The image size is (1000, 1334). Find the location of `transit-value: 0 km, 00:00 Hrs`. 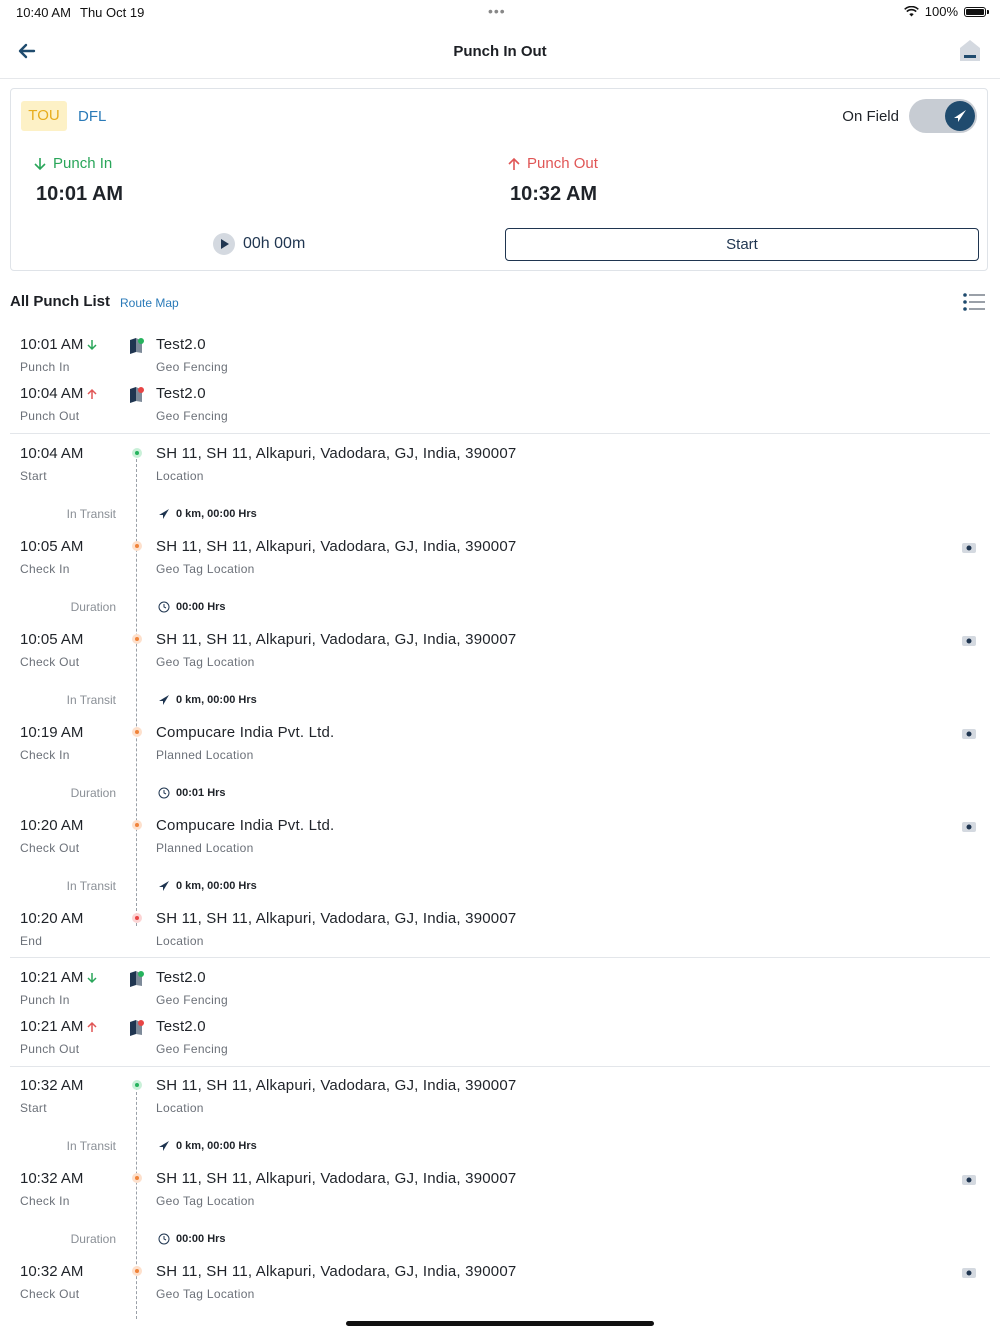

transit-value: 0 km, 00:00 Hrs is located at coordinates (216, 514).